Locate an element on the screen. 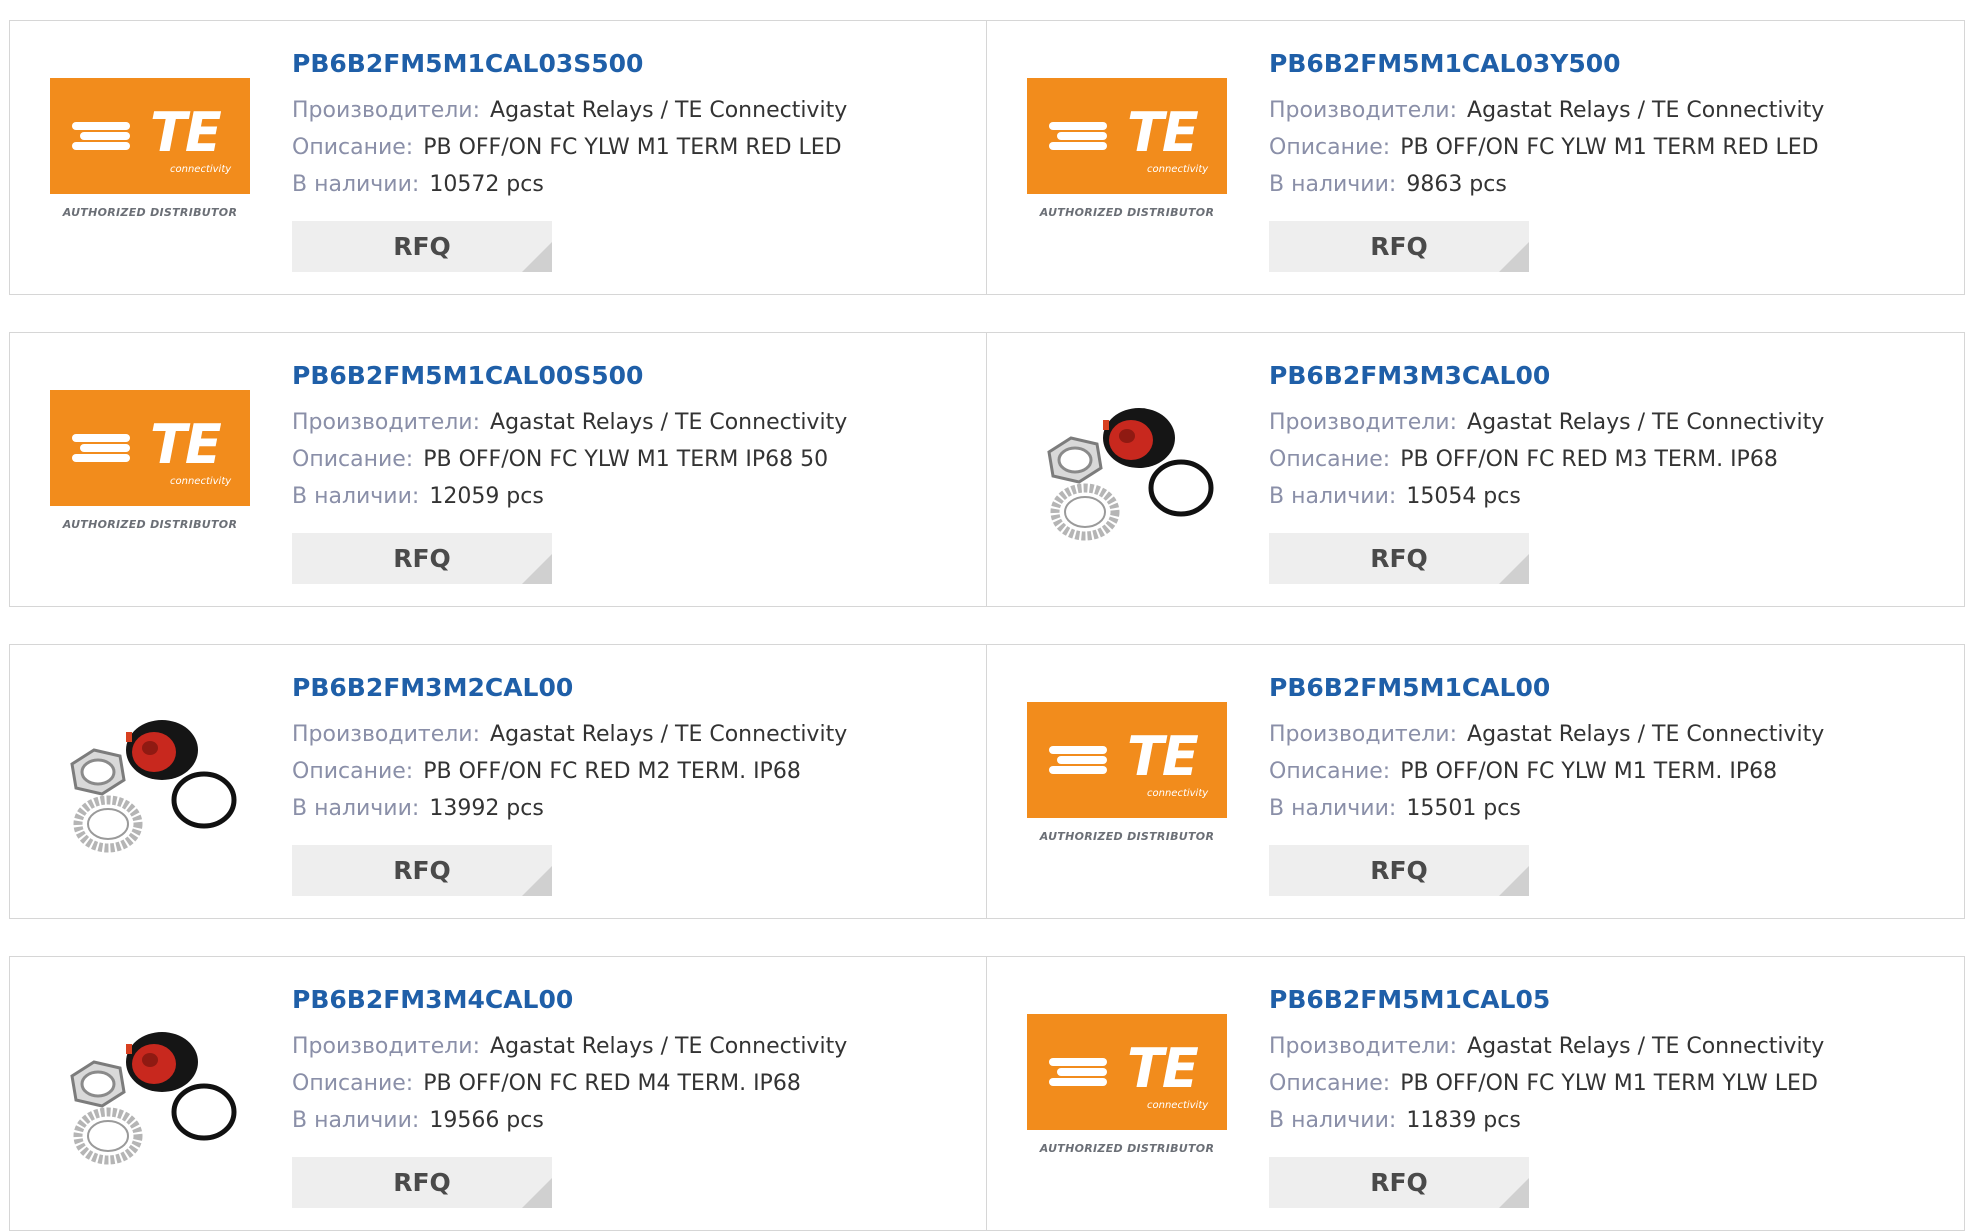 The width and height of the screenshot is (1965, 1231). part-number-link: PB6B2FM5M1CAL00S500 is located at coordinates (569, 376).